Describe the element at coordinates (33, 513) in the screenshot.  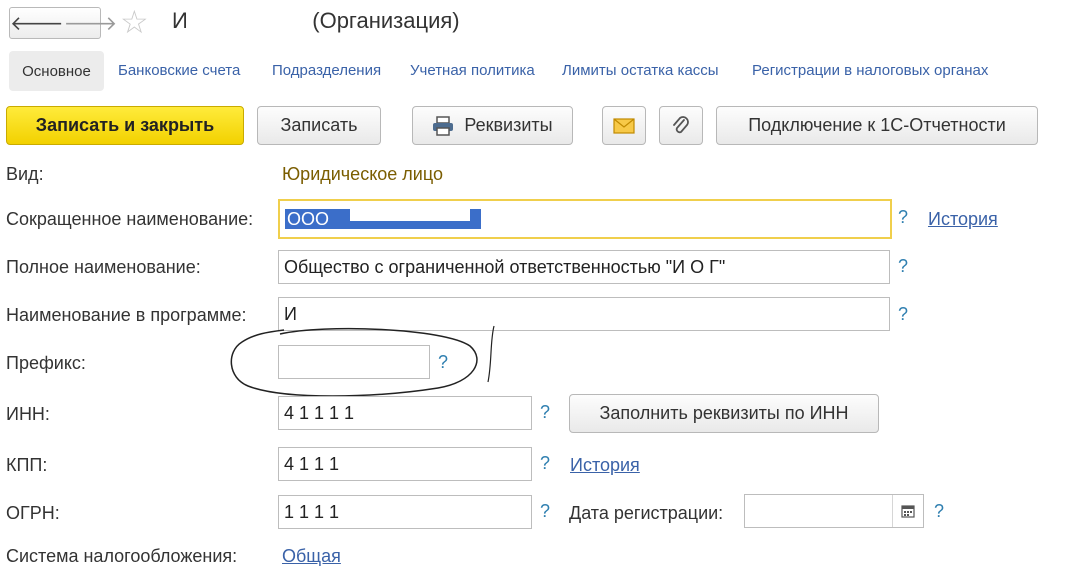
I see `ogrn-label: ОГРН:` at that location.